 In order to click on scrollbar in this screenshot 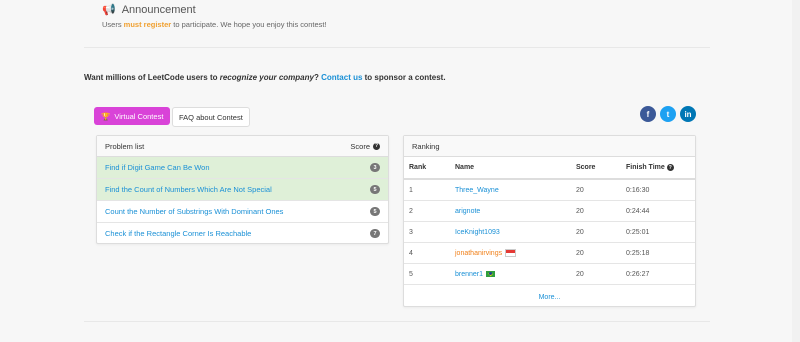, I will do `click(796, 171)`.